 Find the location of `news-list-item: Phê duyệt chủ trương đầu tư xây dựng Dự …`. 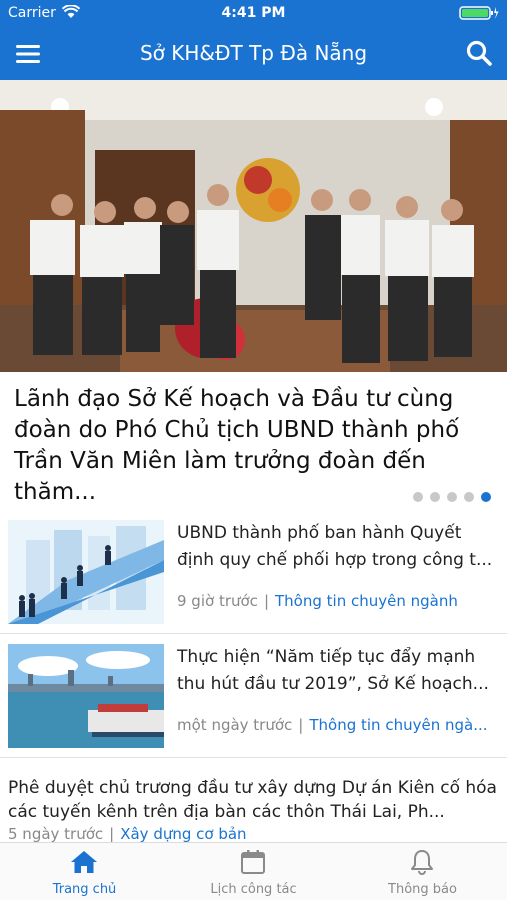

news-list-item: Phê duyệt chủ trương đầu tư xây dựng Dự … is located at coordinates (253, 805).